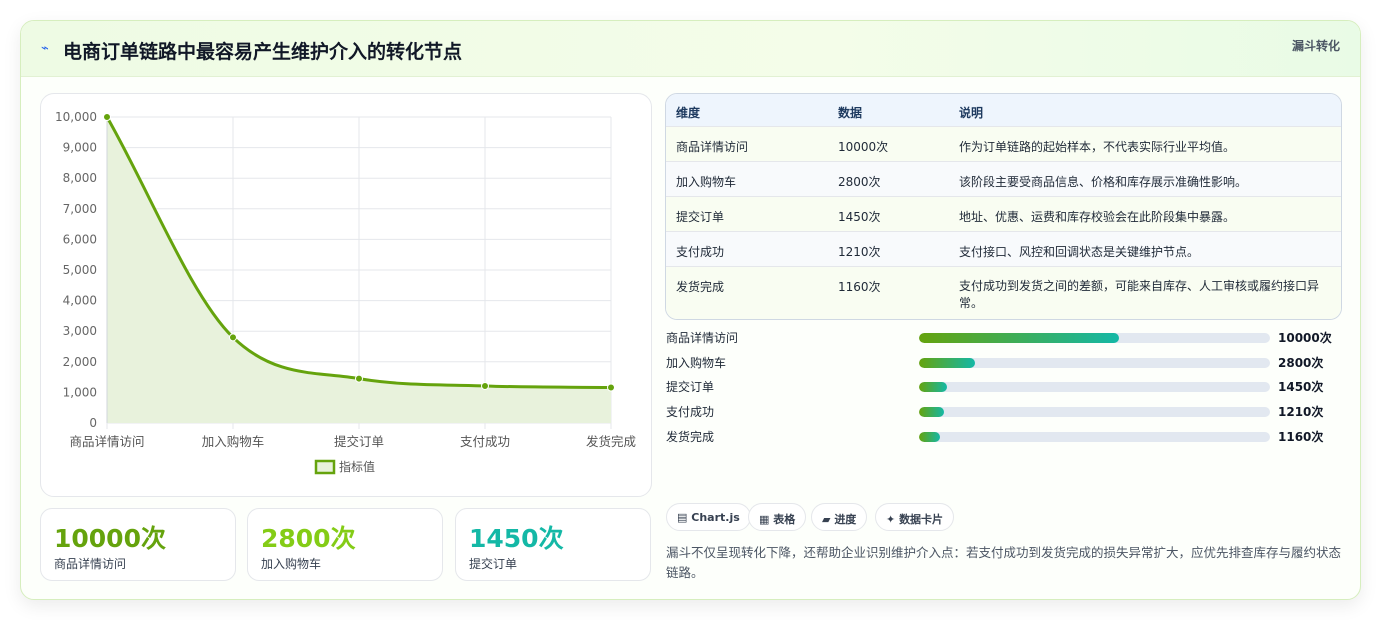 This screenshot has width=1381, height=620. Describe the element at coordinates (80, 148) in the screenshot. I see `y-tick-label: 9,000` at that location.